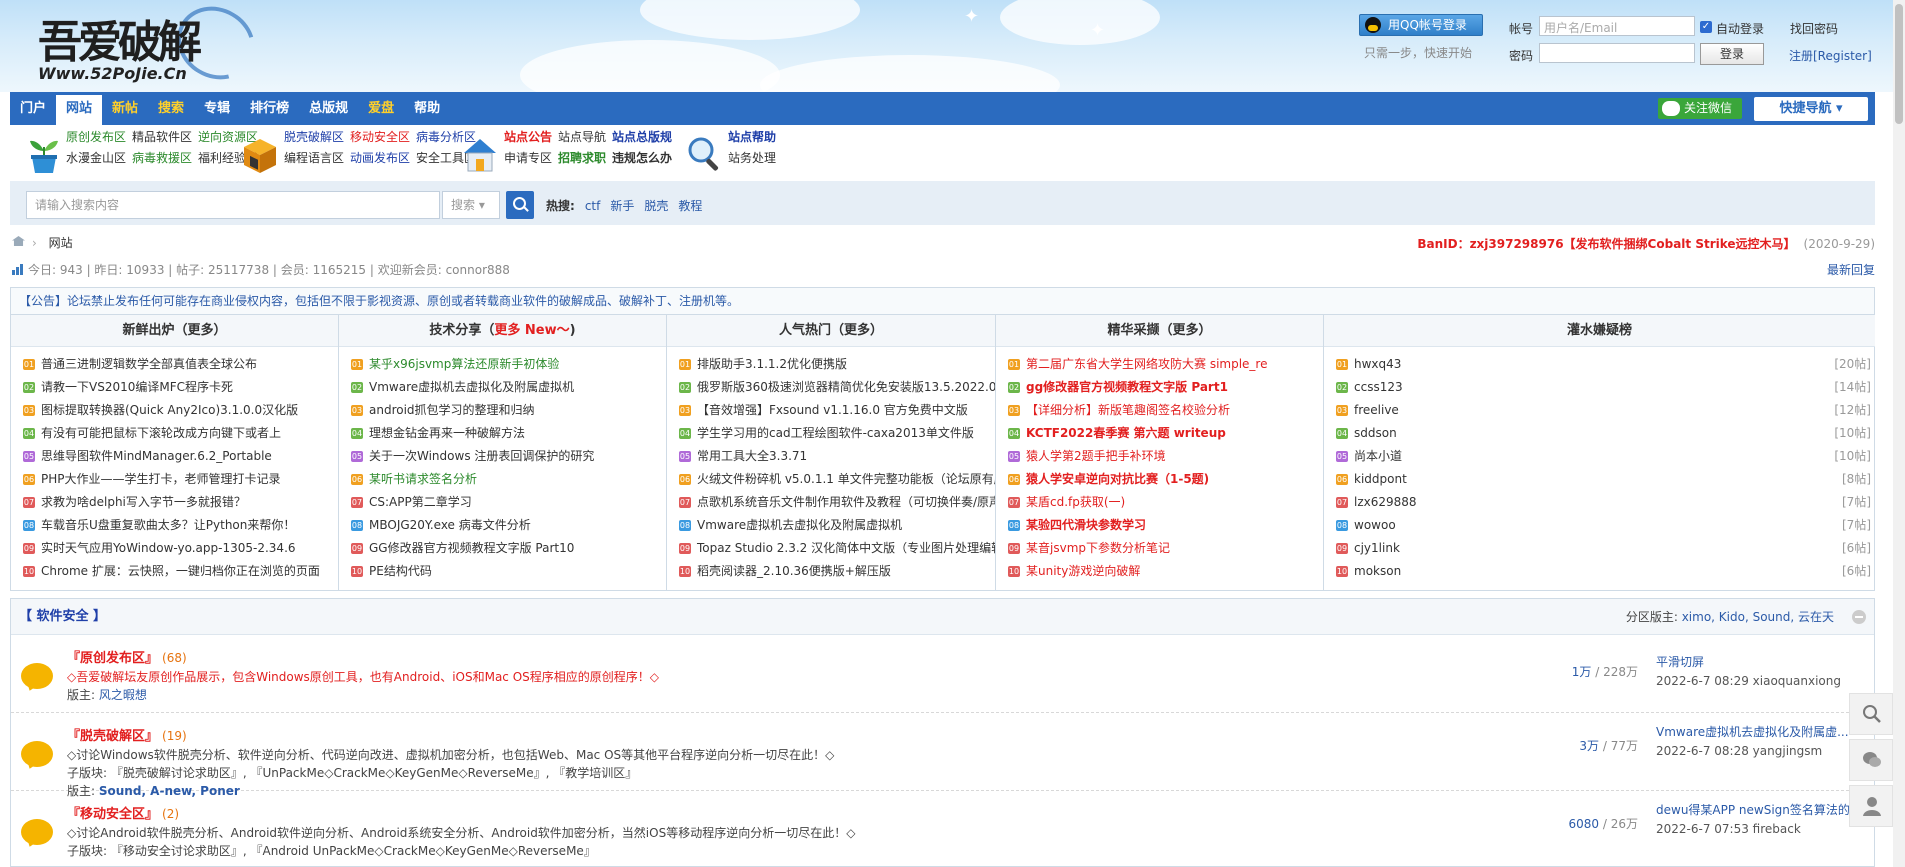  What do you see at coordinates (528, 137) in the screenshot?
I see `quick-link: 站点公告` at bounding box center [528, 137].